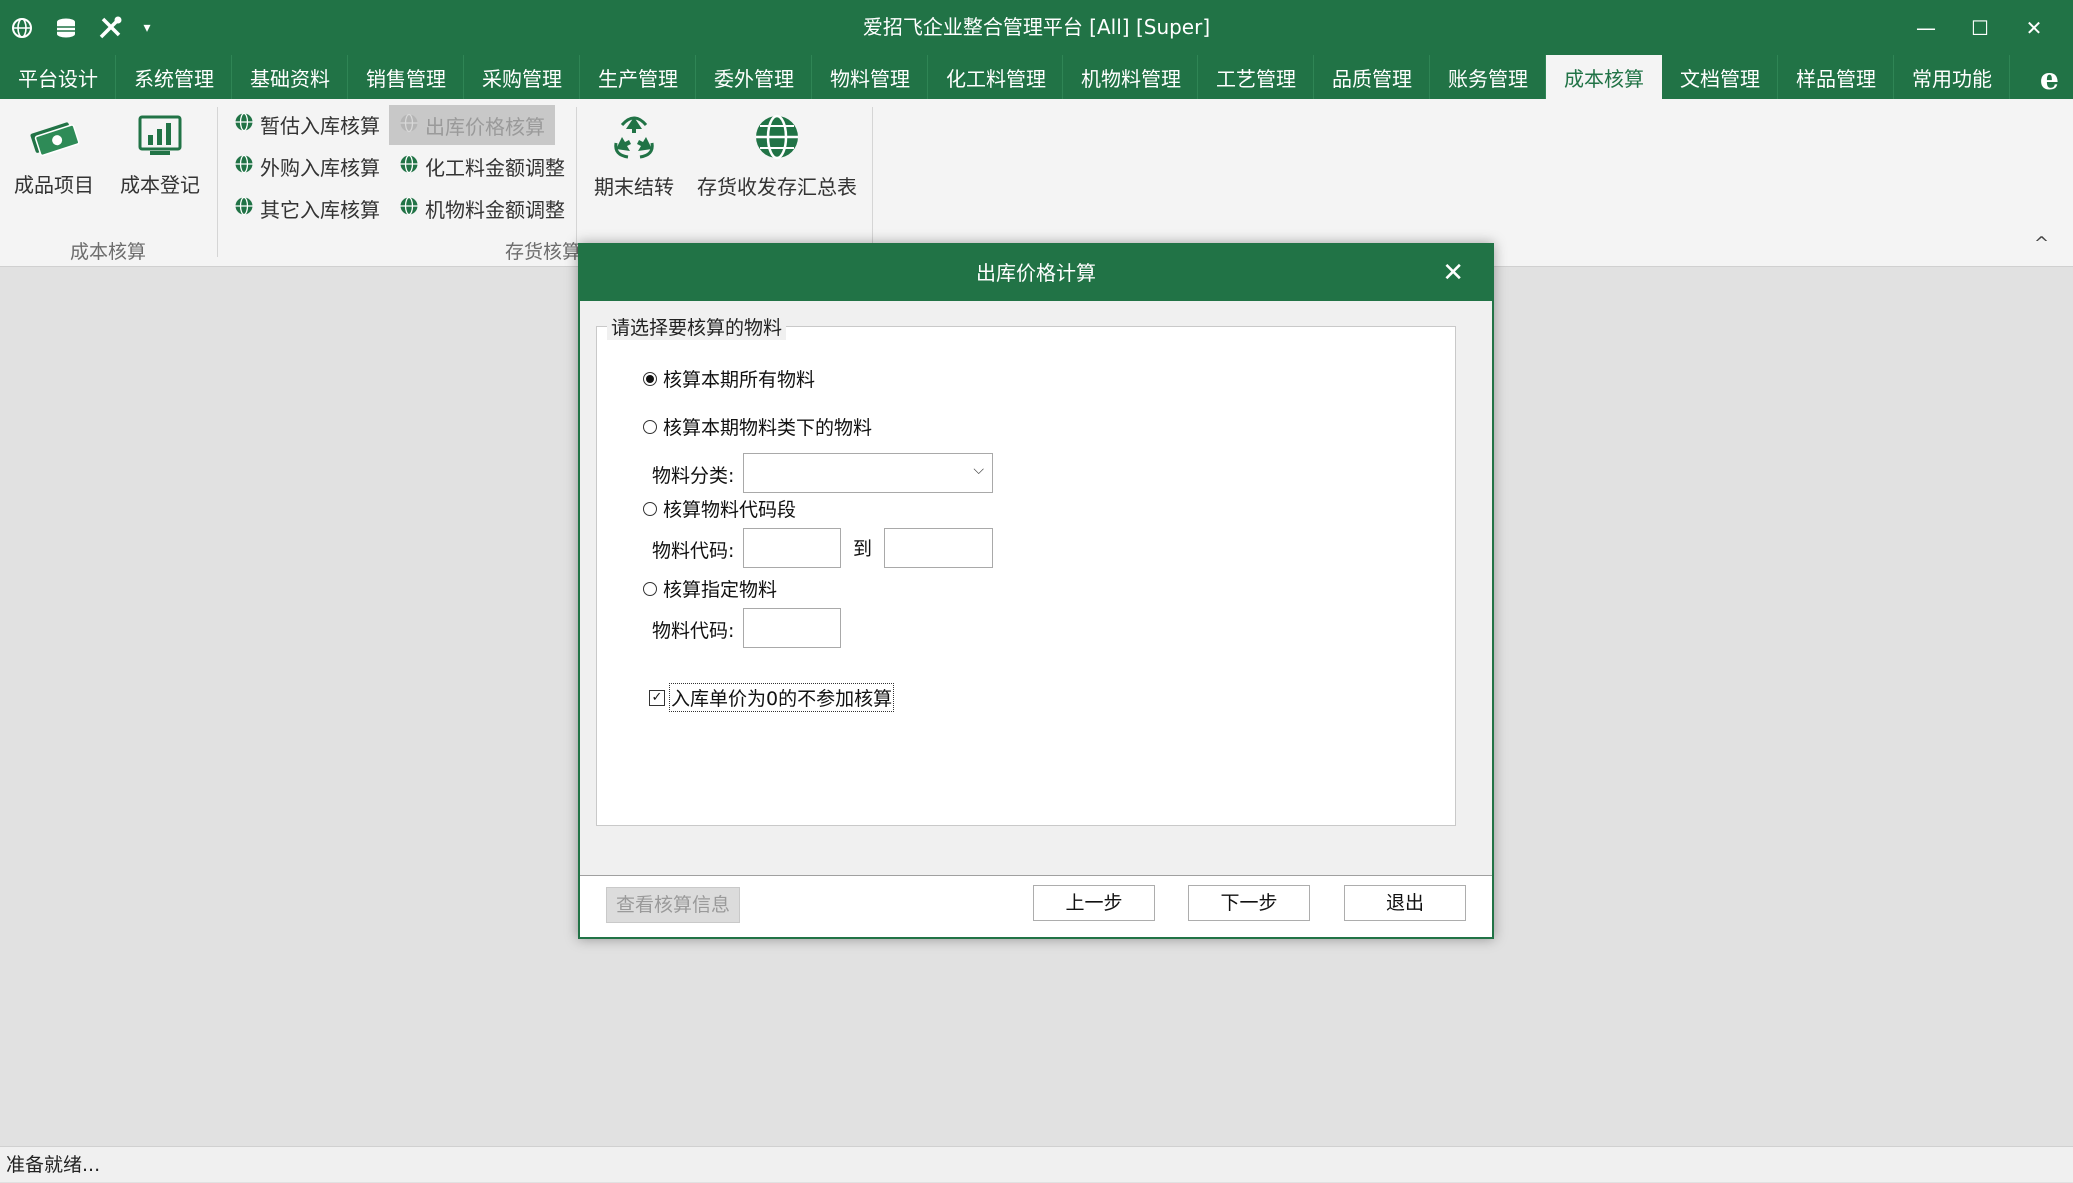  Describe the element at coordinates (782, 697) in the screenshot. I see `zero-price-exclude-label: 入库单价为0的不参加核算` at that location.